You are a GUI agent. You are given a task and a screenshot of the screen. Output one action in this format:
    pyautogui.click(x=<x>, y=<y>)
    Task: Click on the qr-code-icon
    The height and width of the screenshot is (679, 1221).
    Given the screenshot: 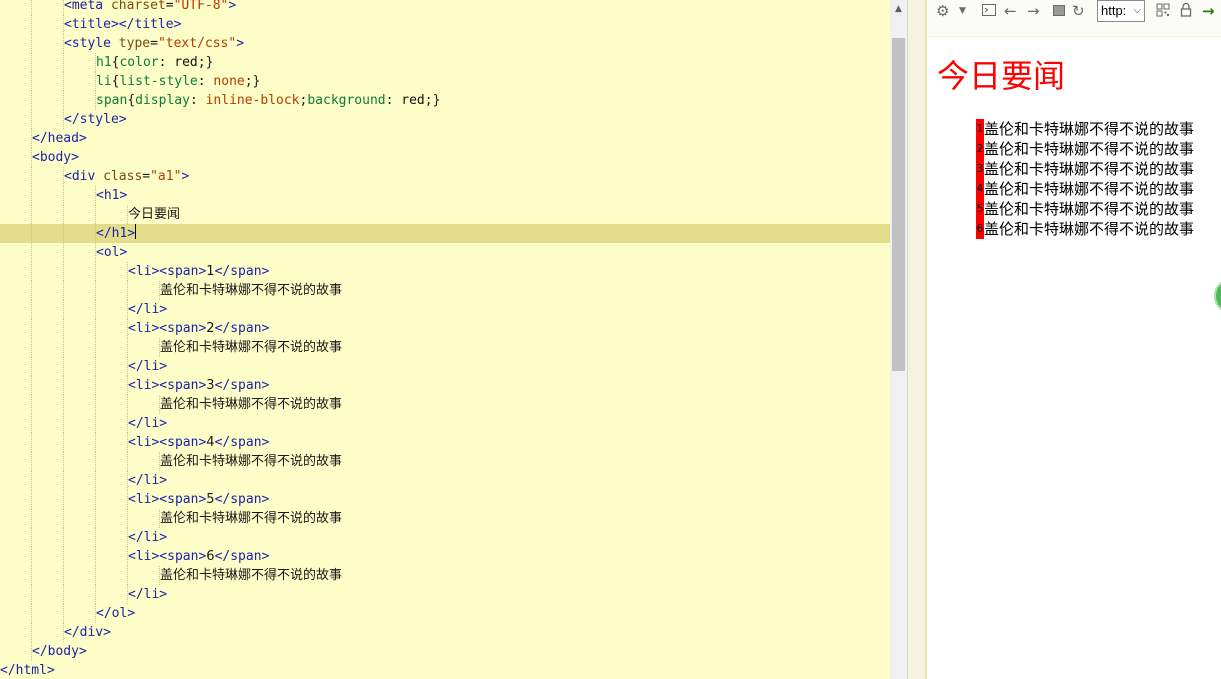 What is the action you would take?
    pyautogui.click(x=1163, y=11)
    